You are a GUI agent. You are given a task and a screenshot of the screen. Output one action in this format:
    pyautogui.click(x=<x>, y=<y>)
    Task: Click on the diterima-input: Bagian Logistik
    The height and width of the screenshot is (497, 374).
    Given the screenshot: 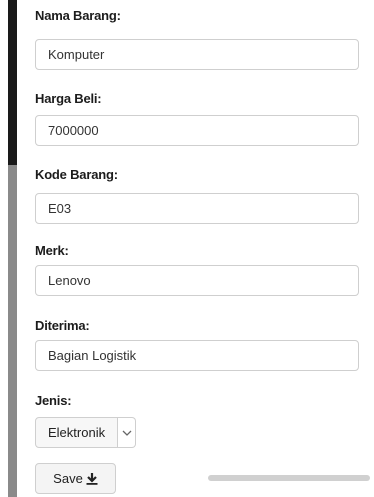 What is the action you would take?
    pyautogui.click(x=197, y=355)
    